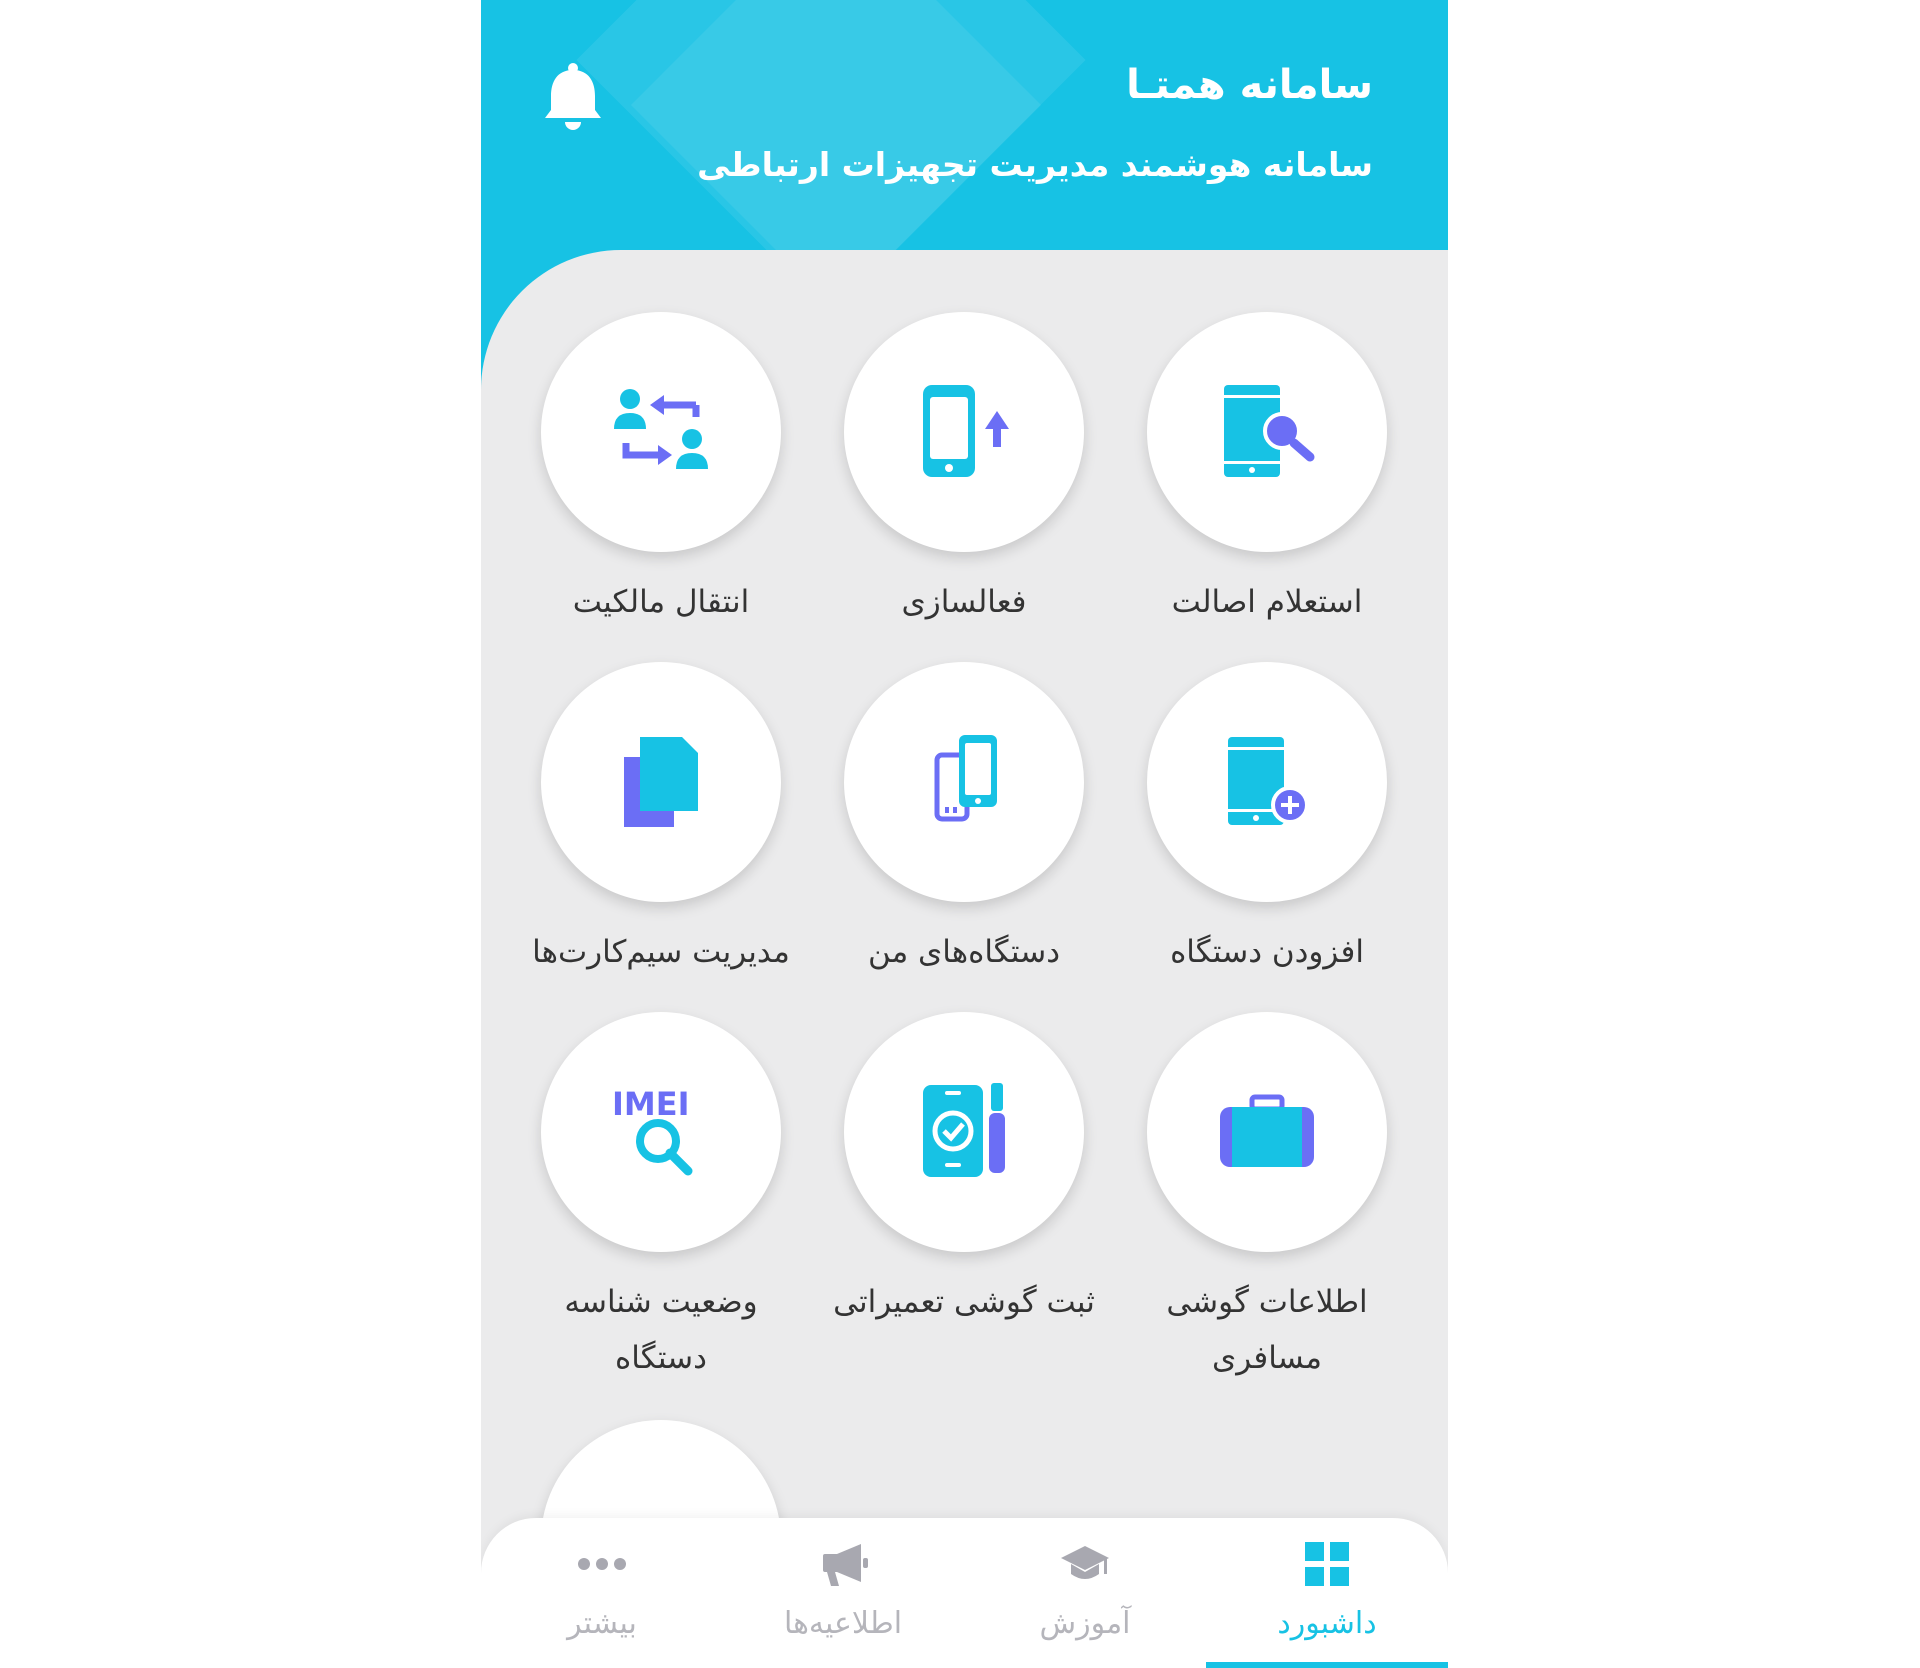 The width and height of the screenshot is (1920, 1668). Describe the element at coordinates (964, 1302) in the screenshot. I see `tile-label: ثبت گوشی تعمیراتی` at that location.